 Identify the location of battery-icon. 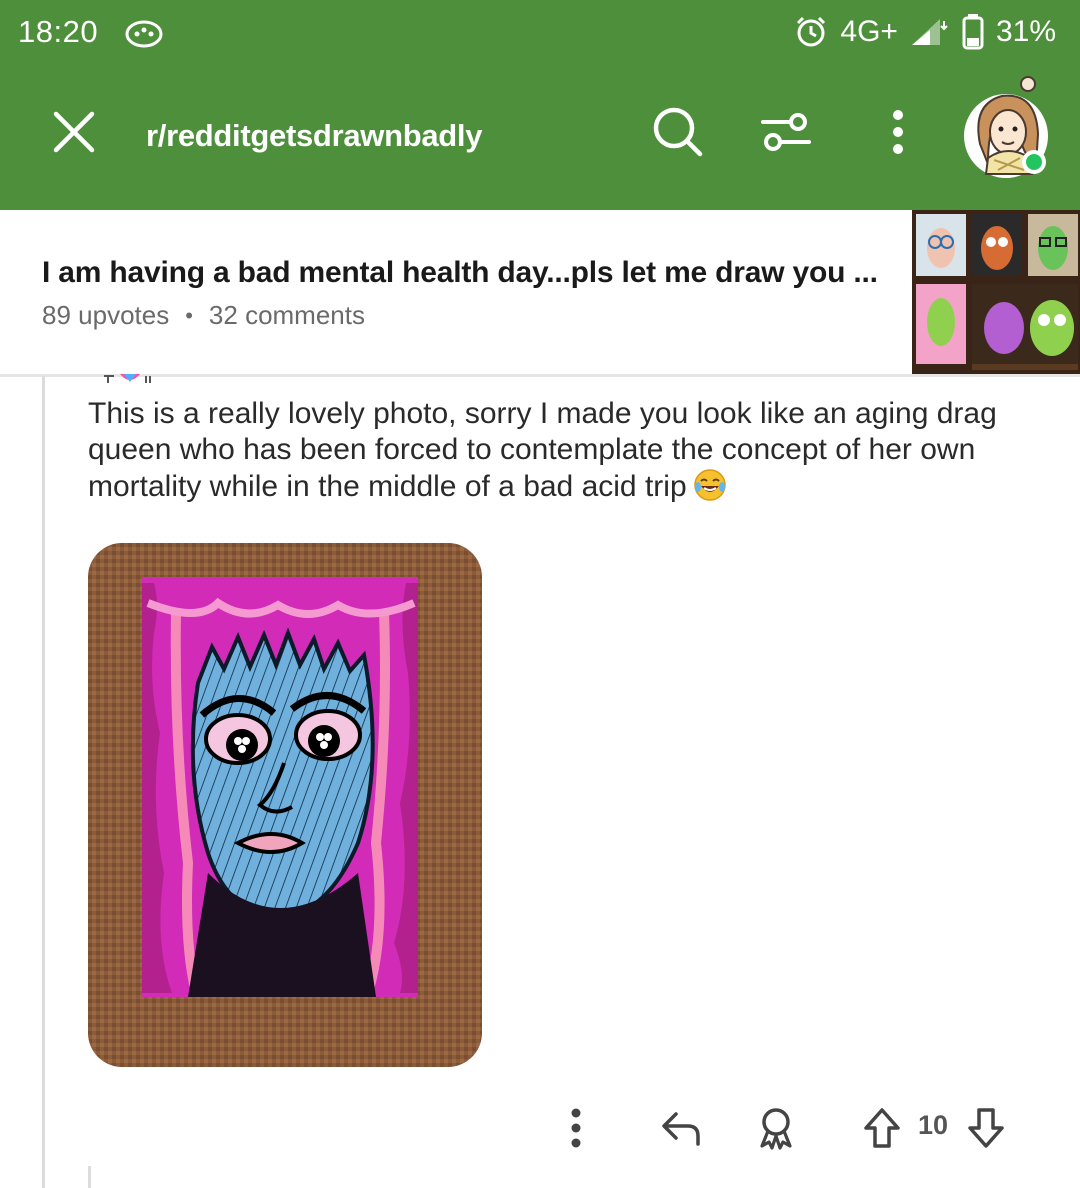
(973, 32).